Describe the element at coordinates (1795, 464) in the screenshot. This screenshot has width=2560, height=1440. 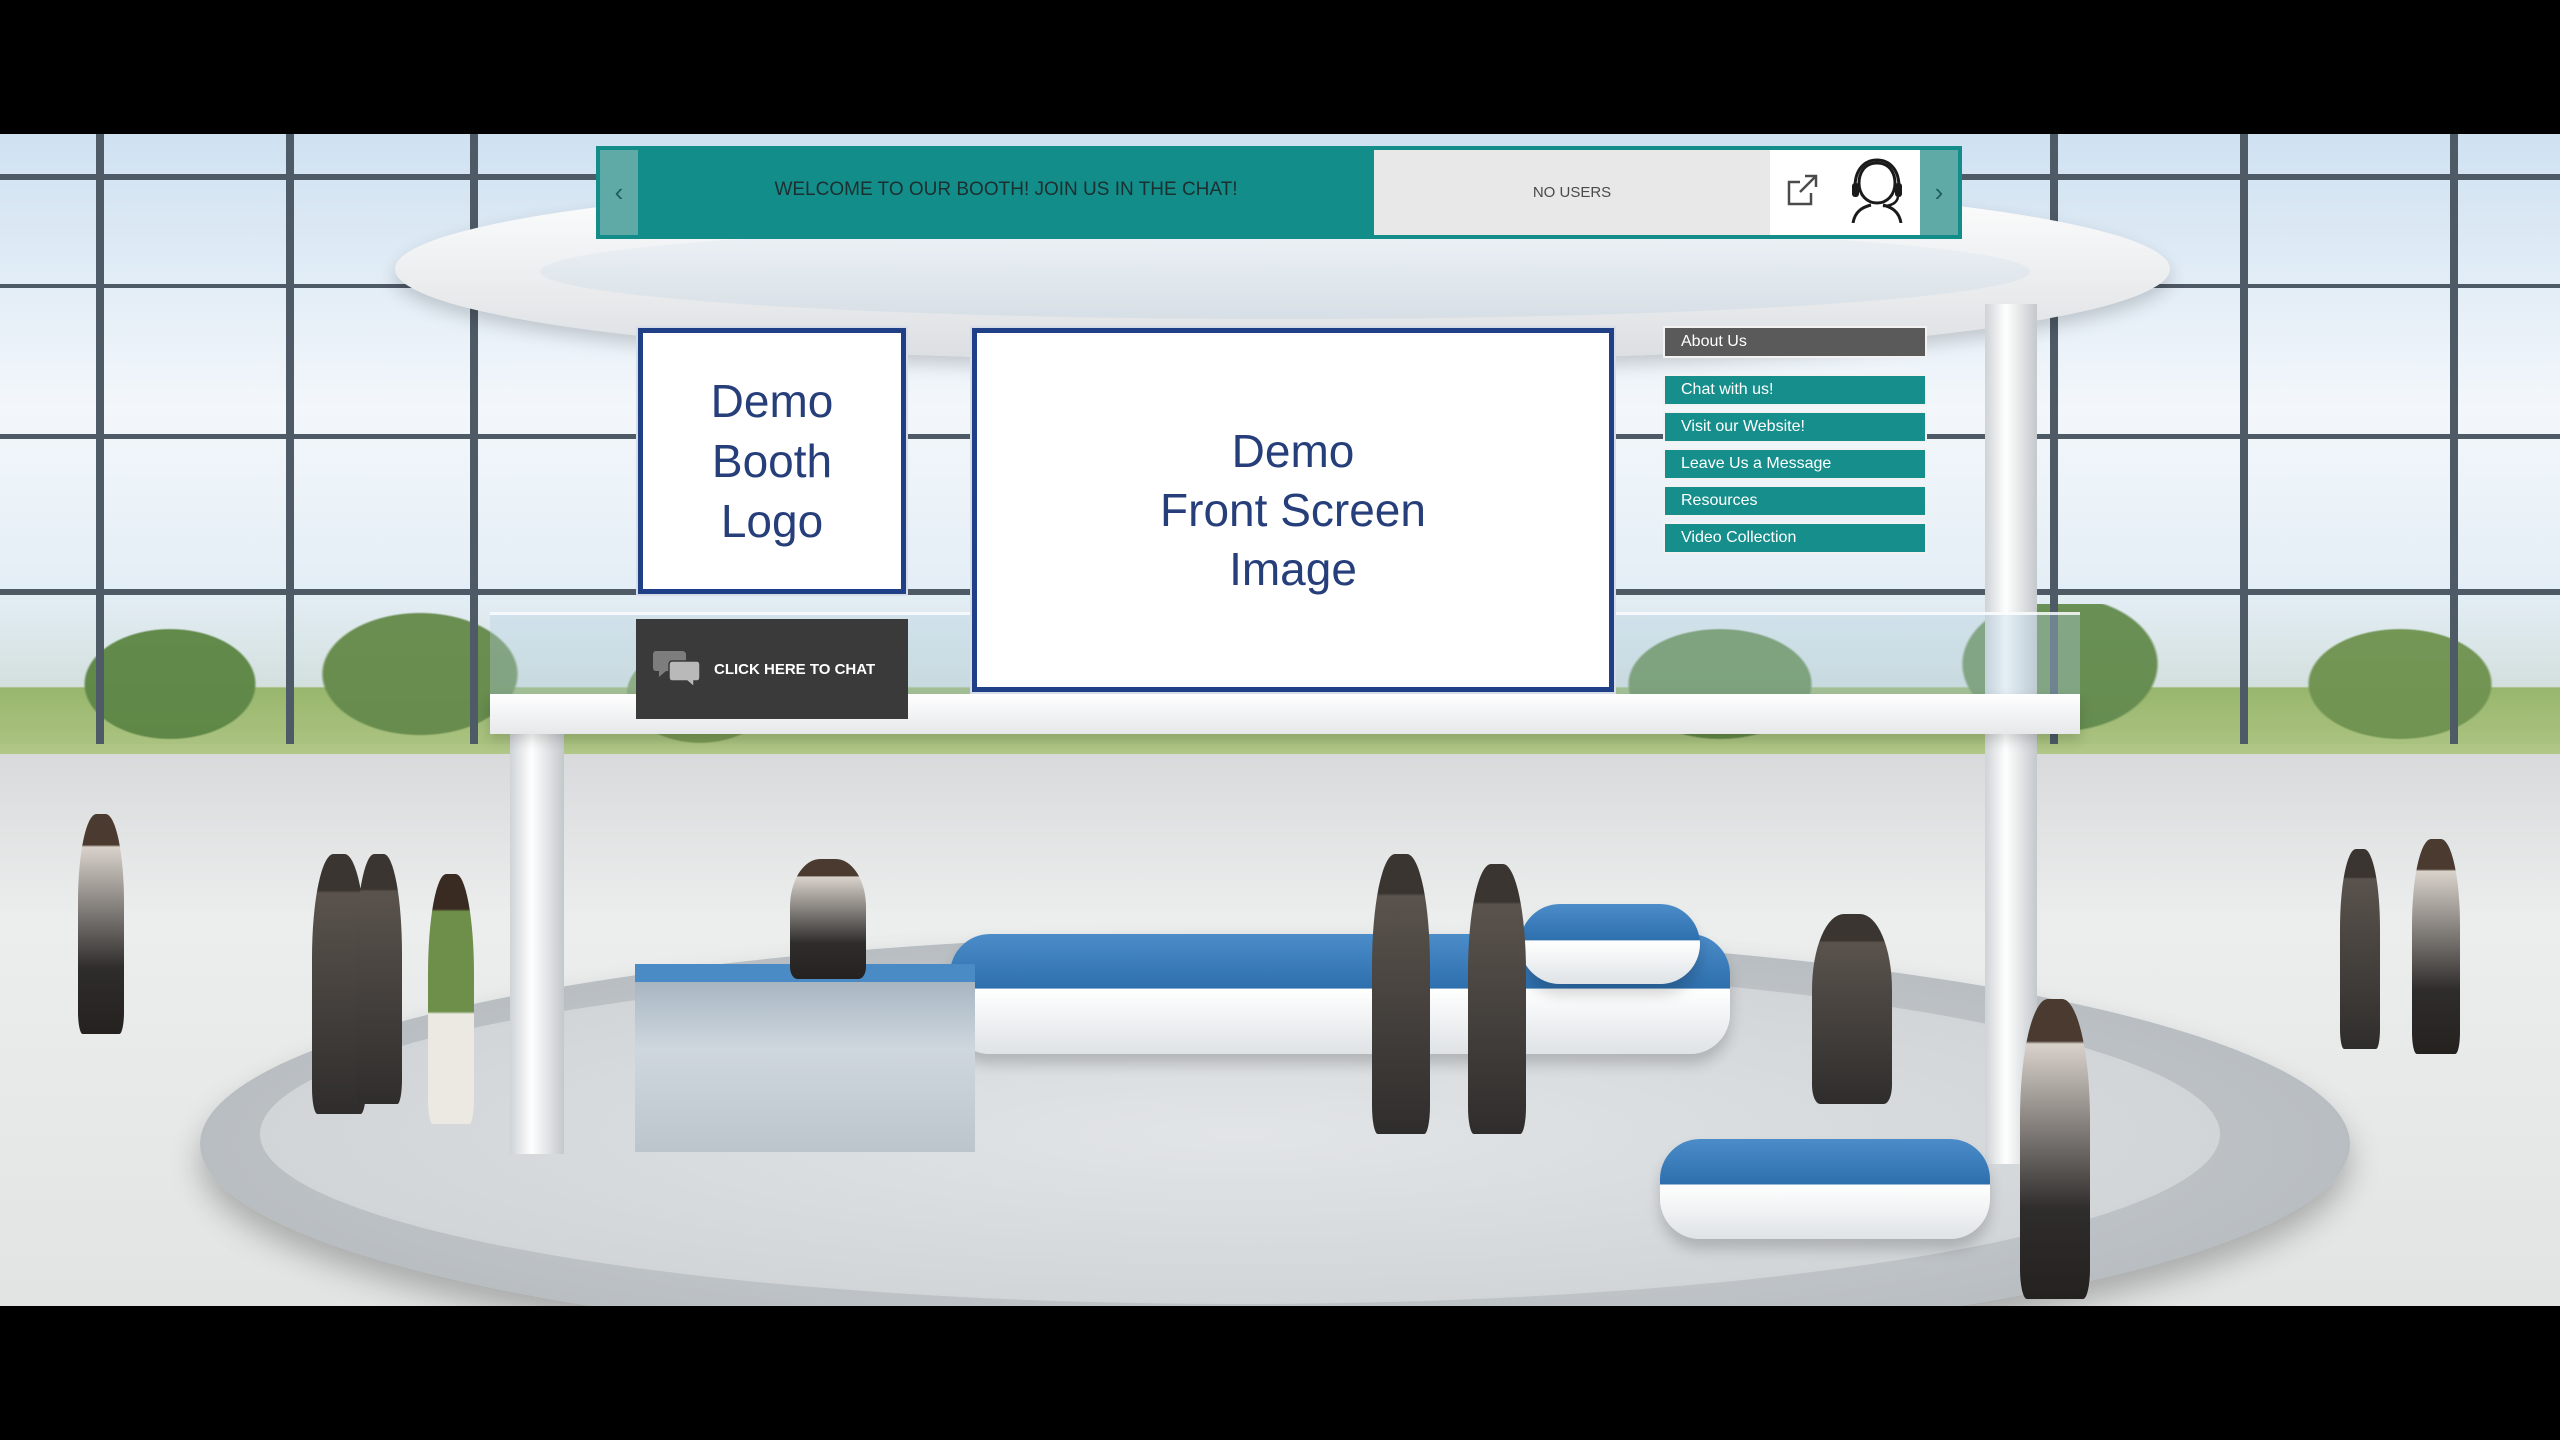
I see `menu-item-leave-message: Leave Us a Message` at that location.